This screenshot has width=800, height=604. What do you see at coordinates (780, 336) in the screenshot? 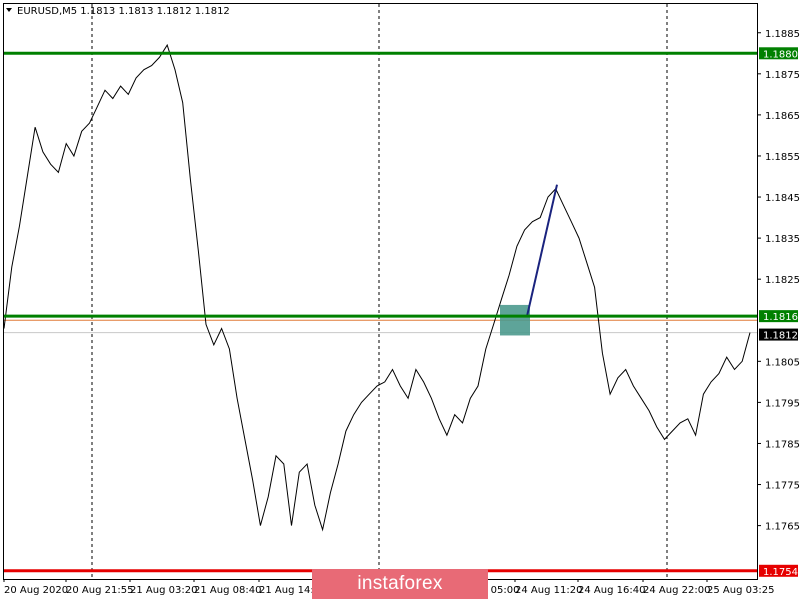
I see `current-price-label: 1.1812` at bounding box center [780, 336].